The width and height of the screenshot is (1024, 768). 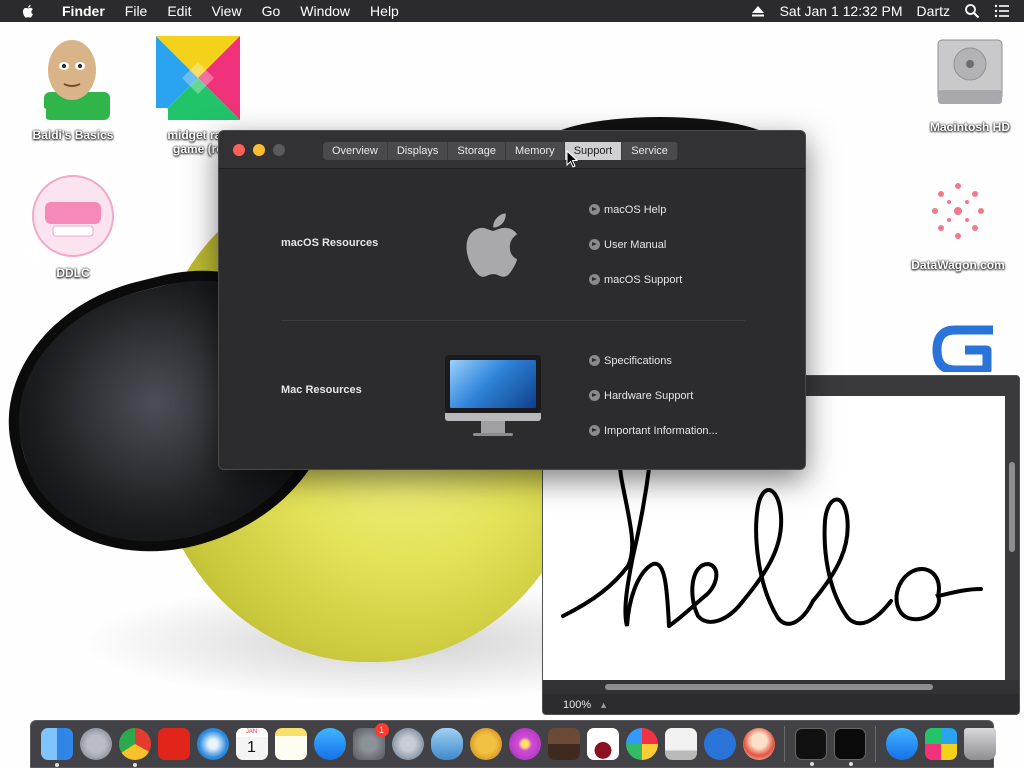 I want to click on dock-classic-mac, so click(x=680, y=744).